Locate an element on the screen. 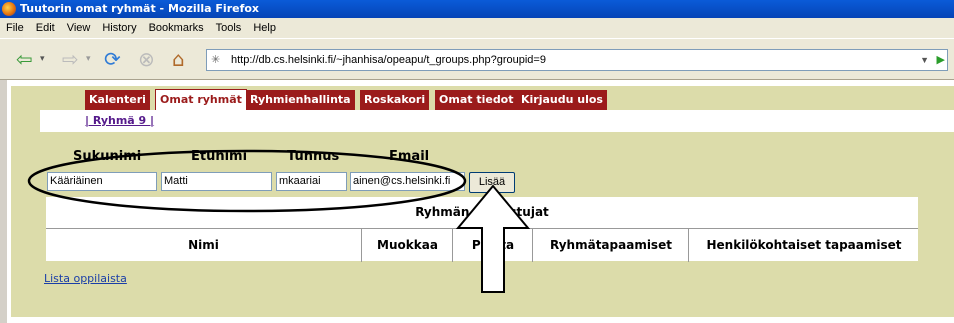 The image size is (954, 323). student-list-link: Lista oppilaista is located at coordinates (85, 278).